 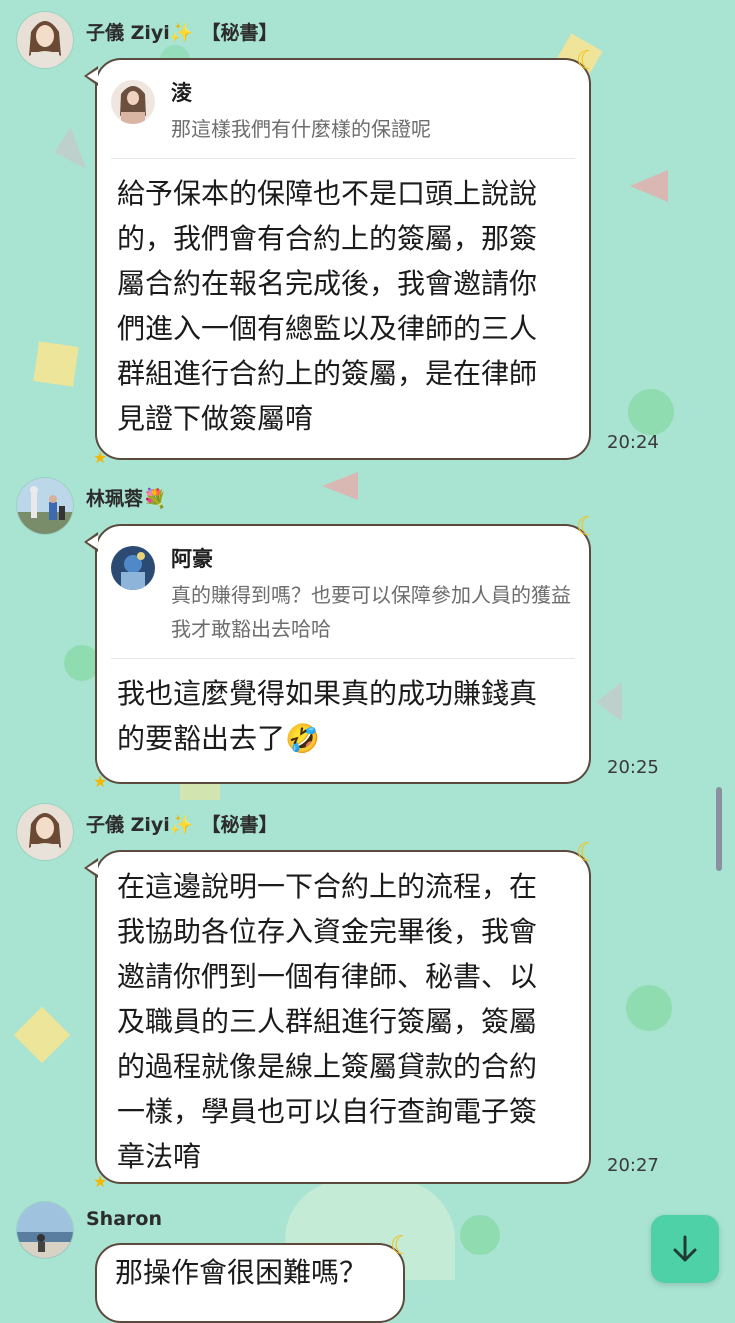 I want to click on message-time: 20:24, so click(x=633, y=442).